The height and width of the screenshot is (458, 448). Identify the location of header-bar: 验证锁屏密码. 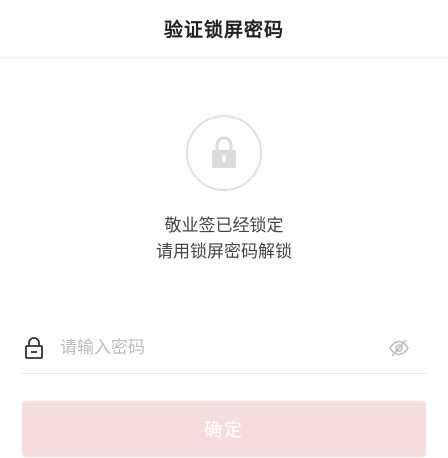
(224, 29).